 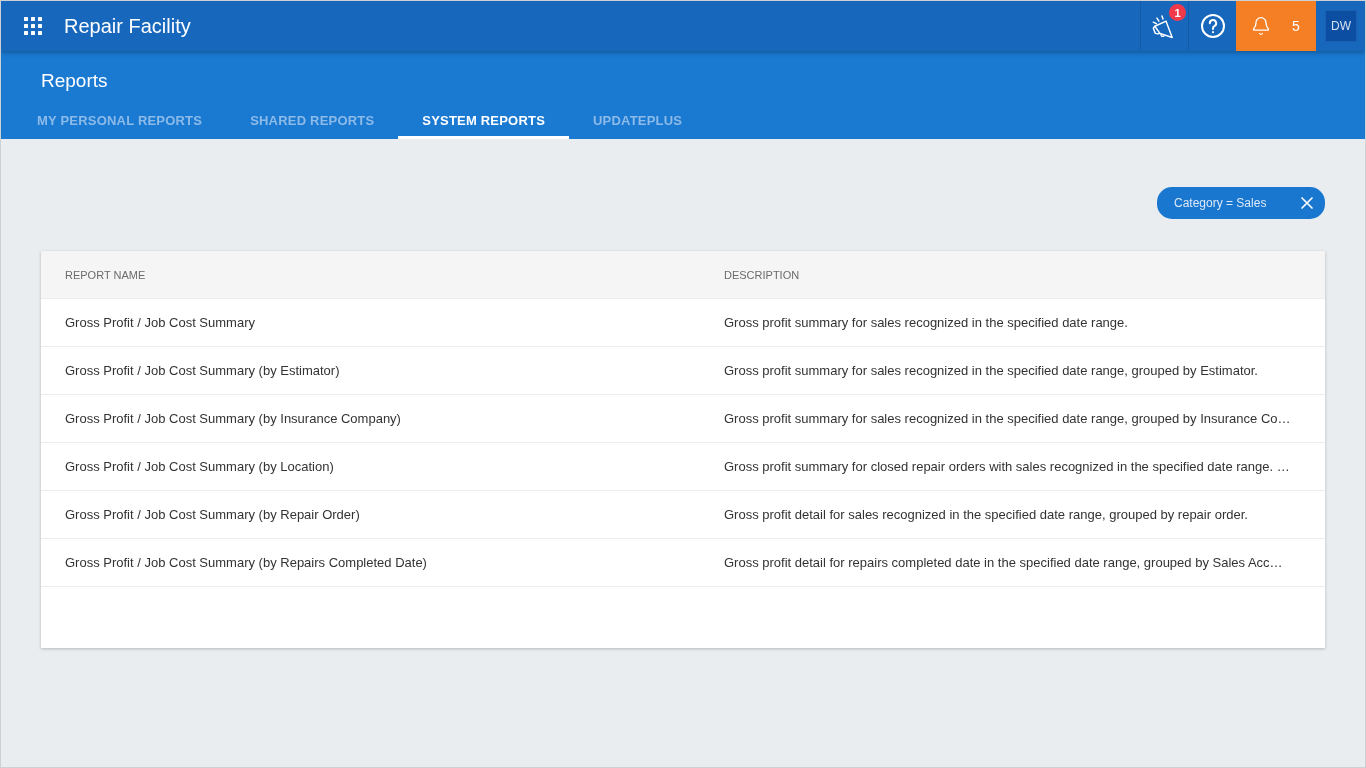 I want to click on app-title: Repair Facility, so click(x=127, y=26).